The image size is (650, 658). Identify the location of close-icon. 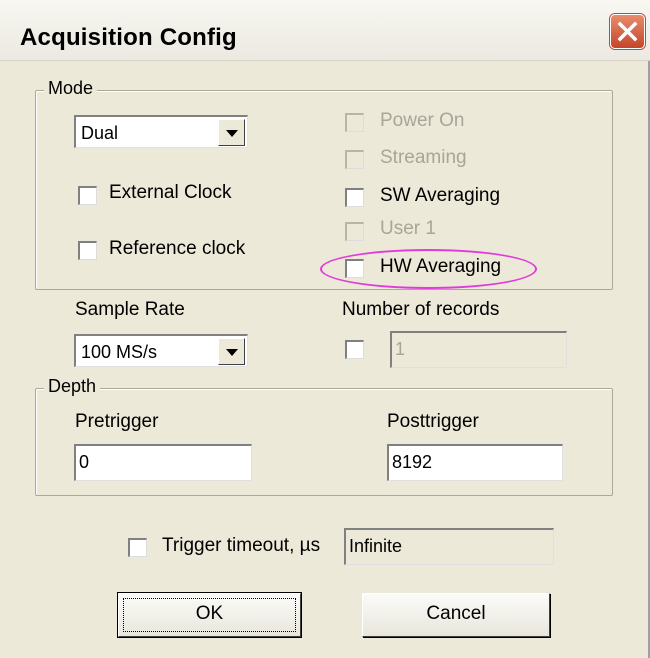
(627, 31).